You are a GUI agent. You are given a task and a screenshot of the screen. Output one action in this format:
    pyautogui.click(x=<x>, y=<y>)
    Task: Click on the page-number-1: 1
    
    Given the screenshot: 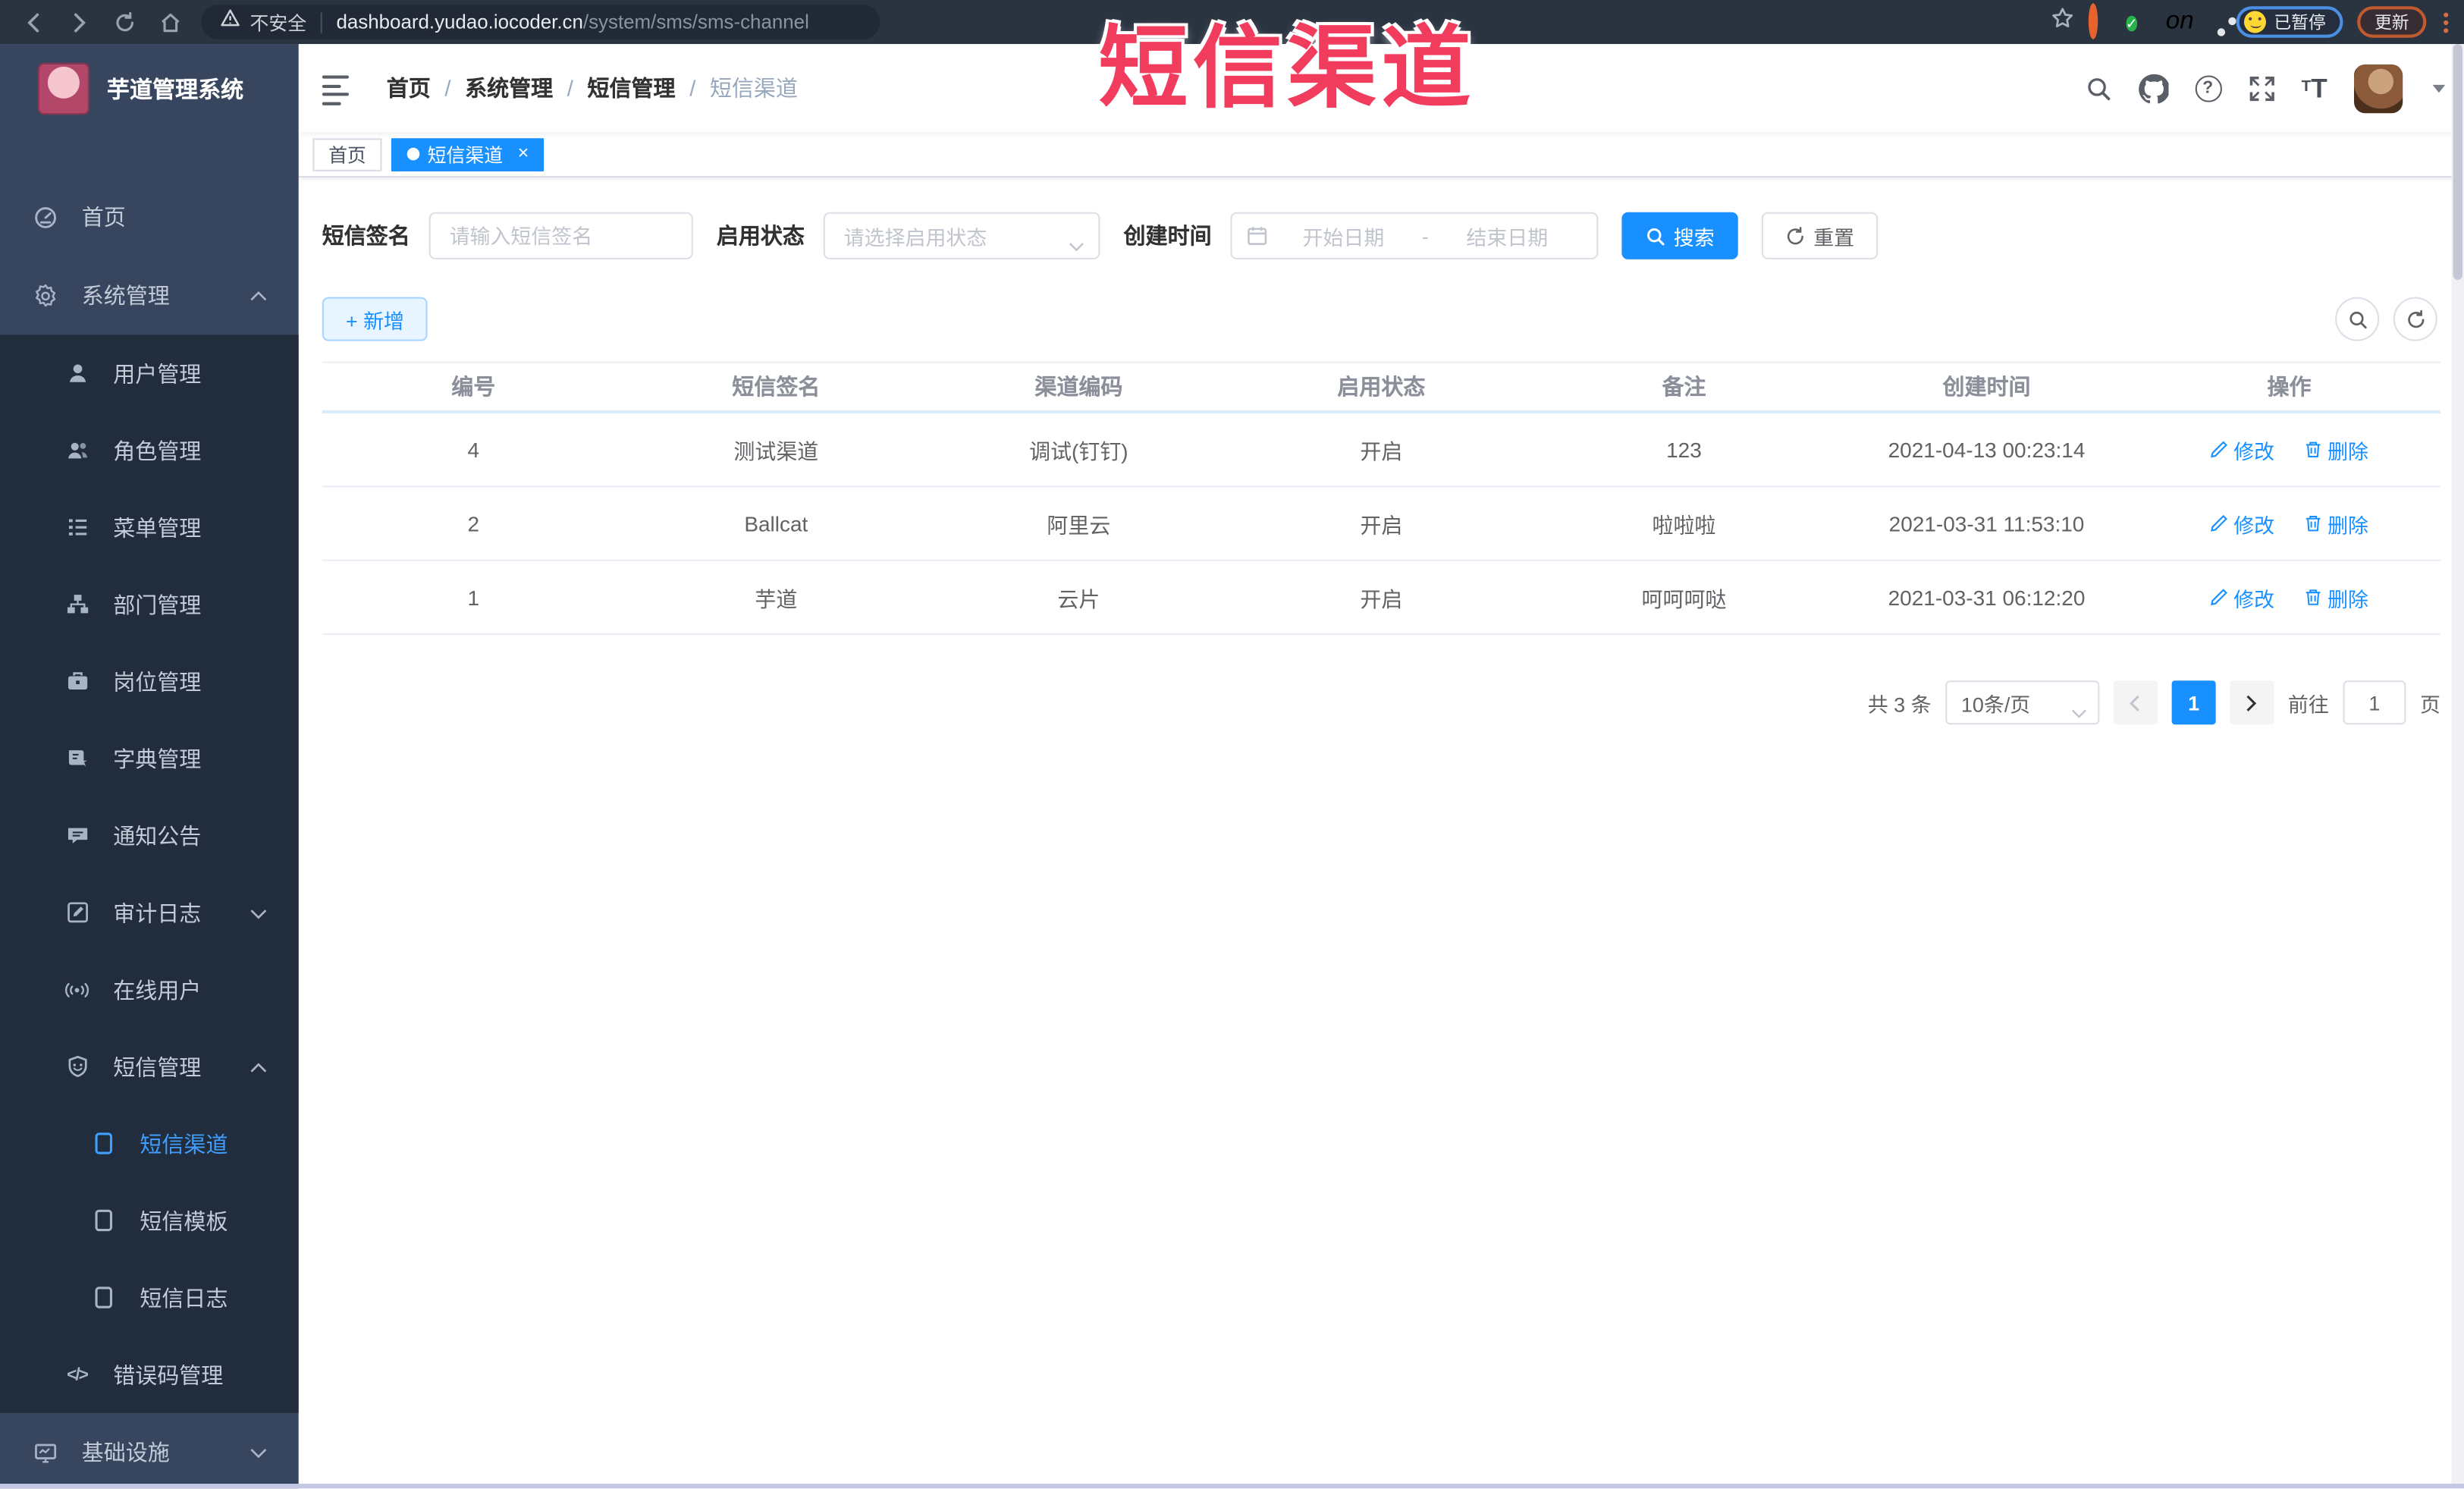 What is the action you would take?
    pyautogui.click(x=2193, y=702)
    